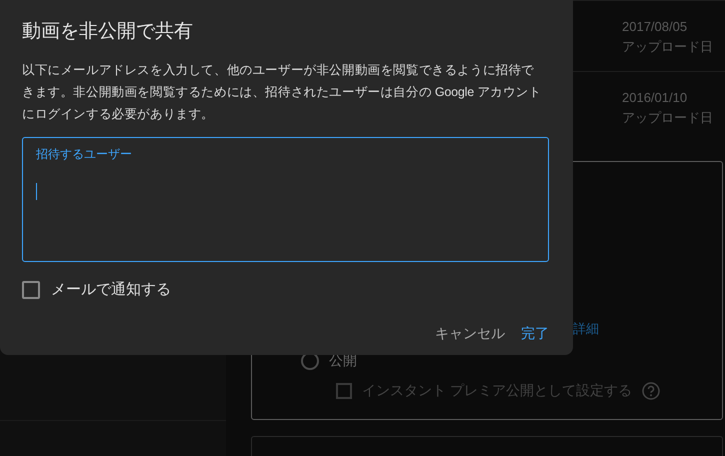  What do you see at coordinates (282, 92) in the screenshot?
I see `dialog-description: 以下にメールアドレスを入力して、他のユーザーが非公開動画を閲覧できるように招待できます。非公開動画を閲覧するためには、招待されたユーザーは自分の Google アカウントにログインする必要があります。` at bounding box center [282, 92].